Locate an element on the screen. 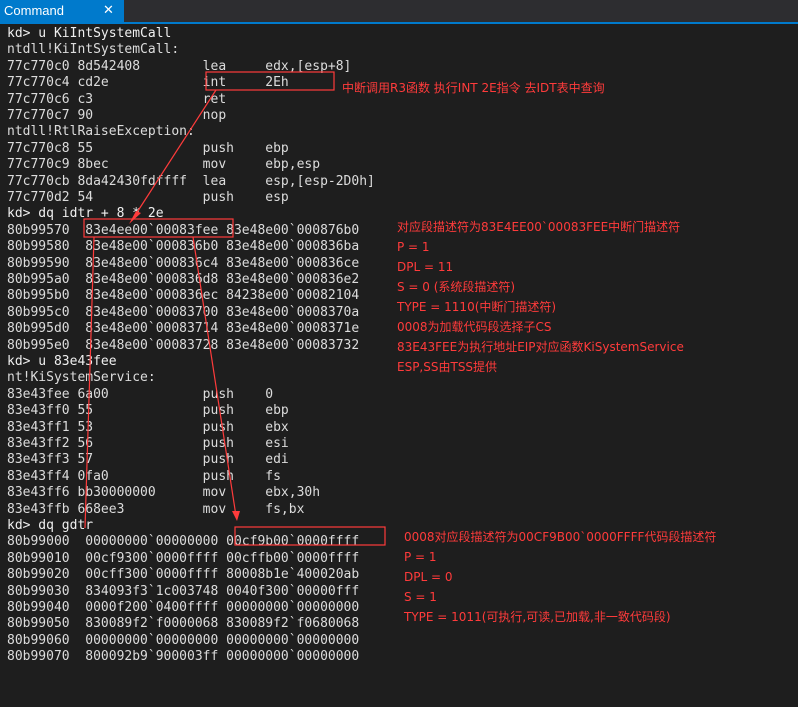 The height and width of the screenshot is (707, 798). annotation-gdt-line: DPL = 0 is located at coordinates (428, 577).